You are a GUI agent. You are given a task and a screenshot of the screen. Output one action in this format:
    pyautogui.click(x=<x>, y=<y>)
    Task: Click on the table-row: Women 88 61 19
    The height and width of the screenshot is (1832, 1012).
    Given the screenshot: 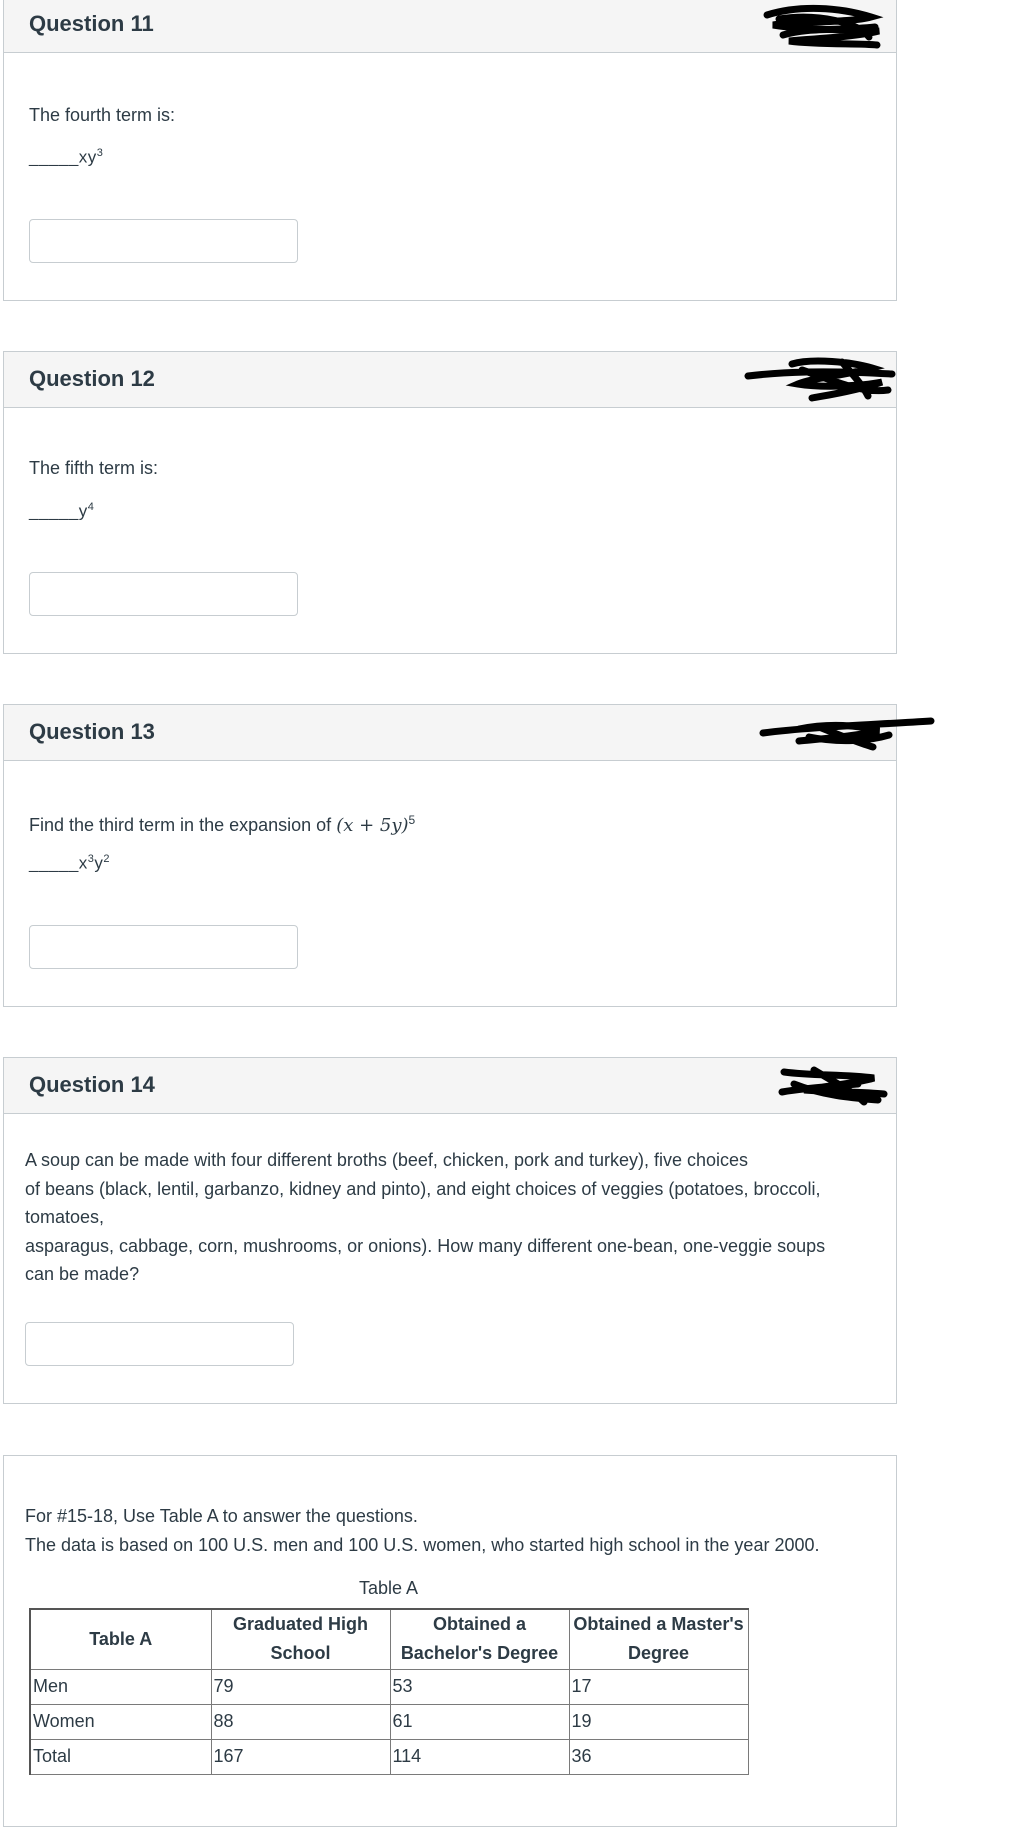 What is the action you would take?
    pyautogui.click(x=389, y=1721)
    